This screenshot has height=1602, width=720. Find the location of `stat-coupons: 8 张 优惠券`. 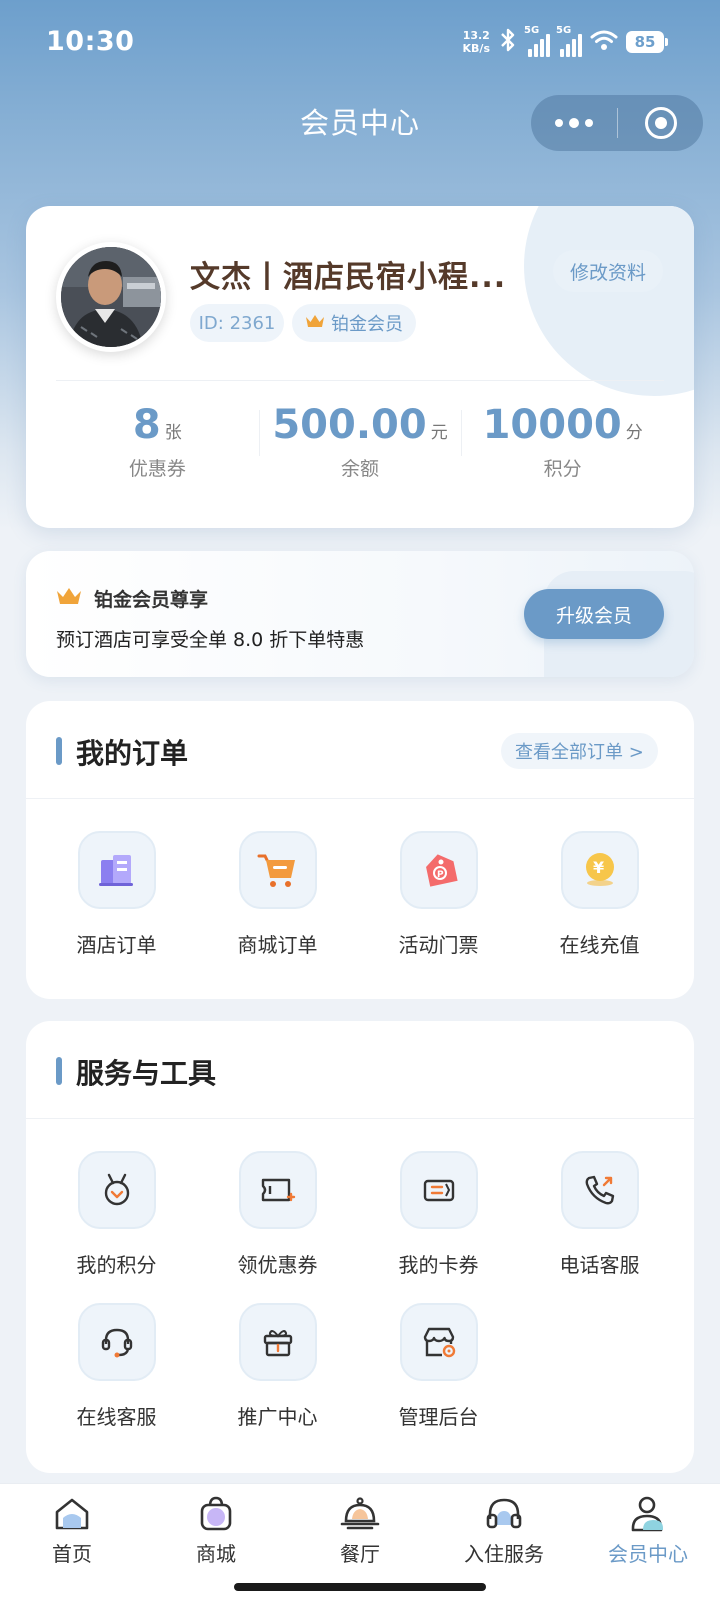

stat-coupons: 8 张 优惠券 is located at coordinates (157, 447).